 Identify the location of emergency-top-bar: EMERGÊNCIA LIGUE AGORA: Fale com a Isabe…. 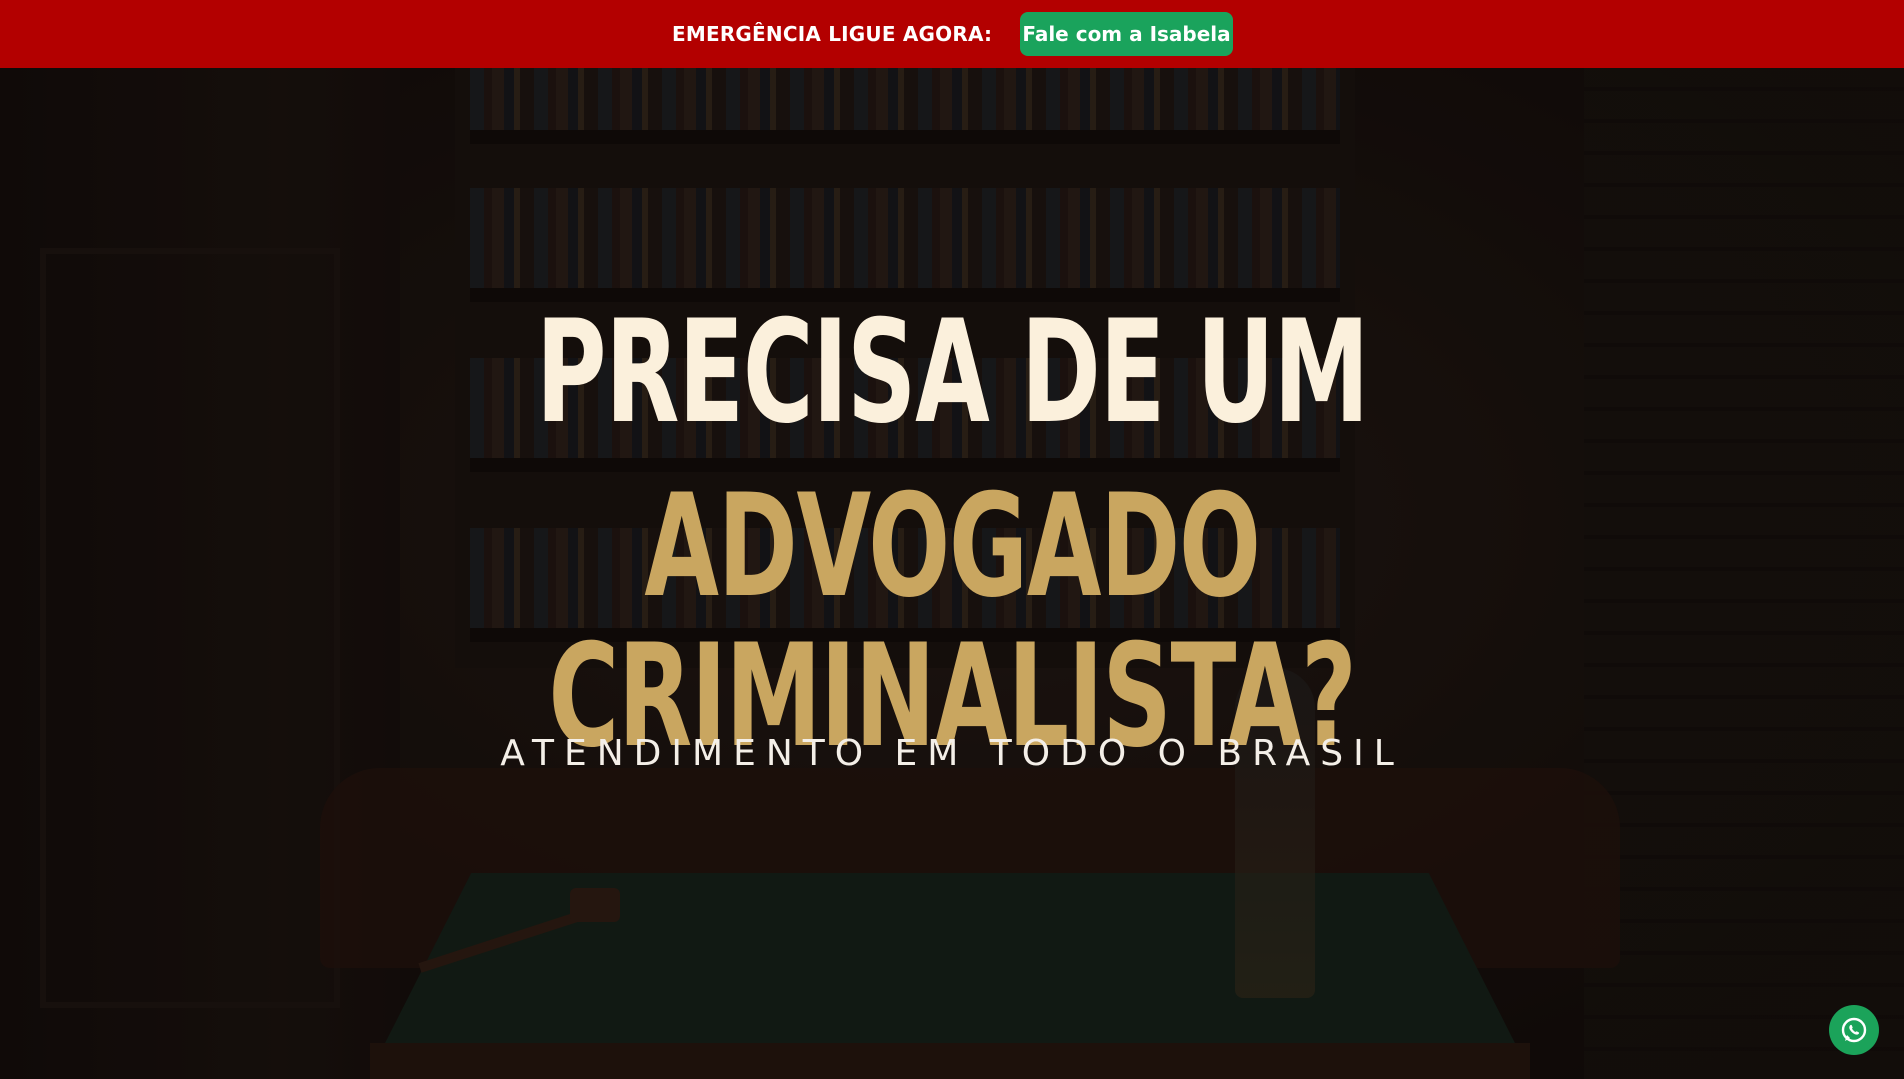
(952, 34).